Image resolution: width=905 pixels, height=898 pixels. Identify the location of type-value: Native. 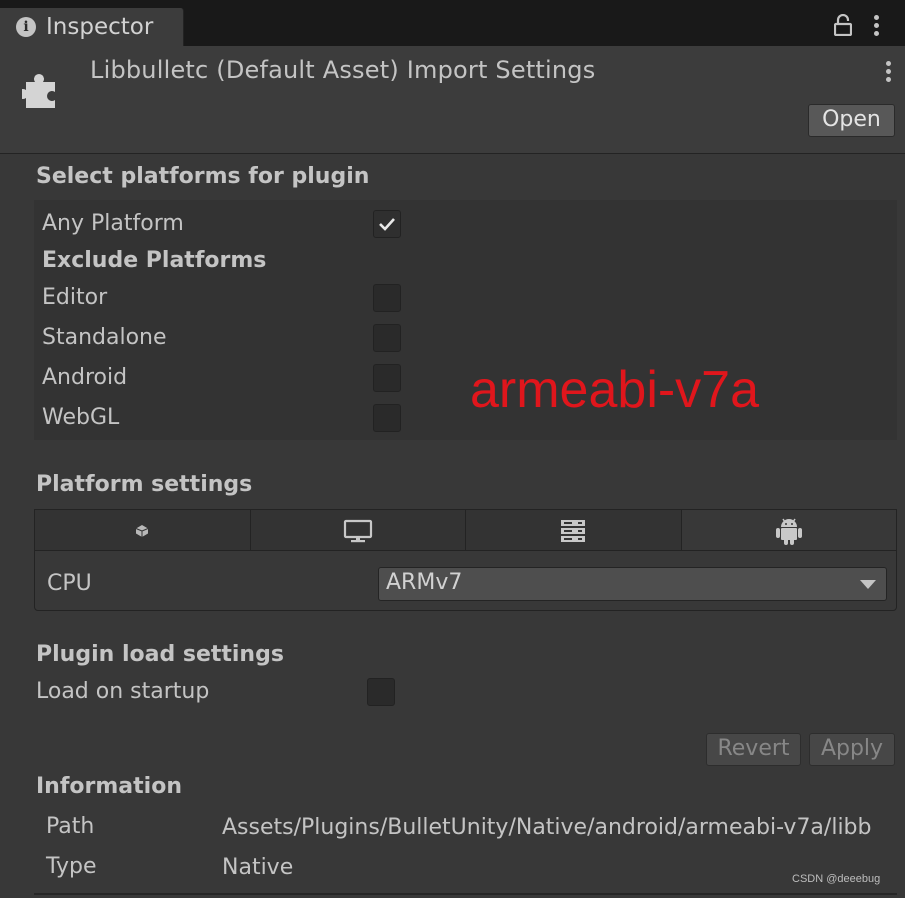
(258, 867).